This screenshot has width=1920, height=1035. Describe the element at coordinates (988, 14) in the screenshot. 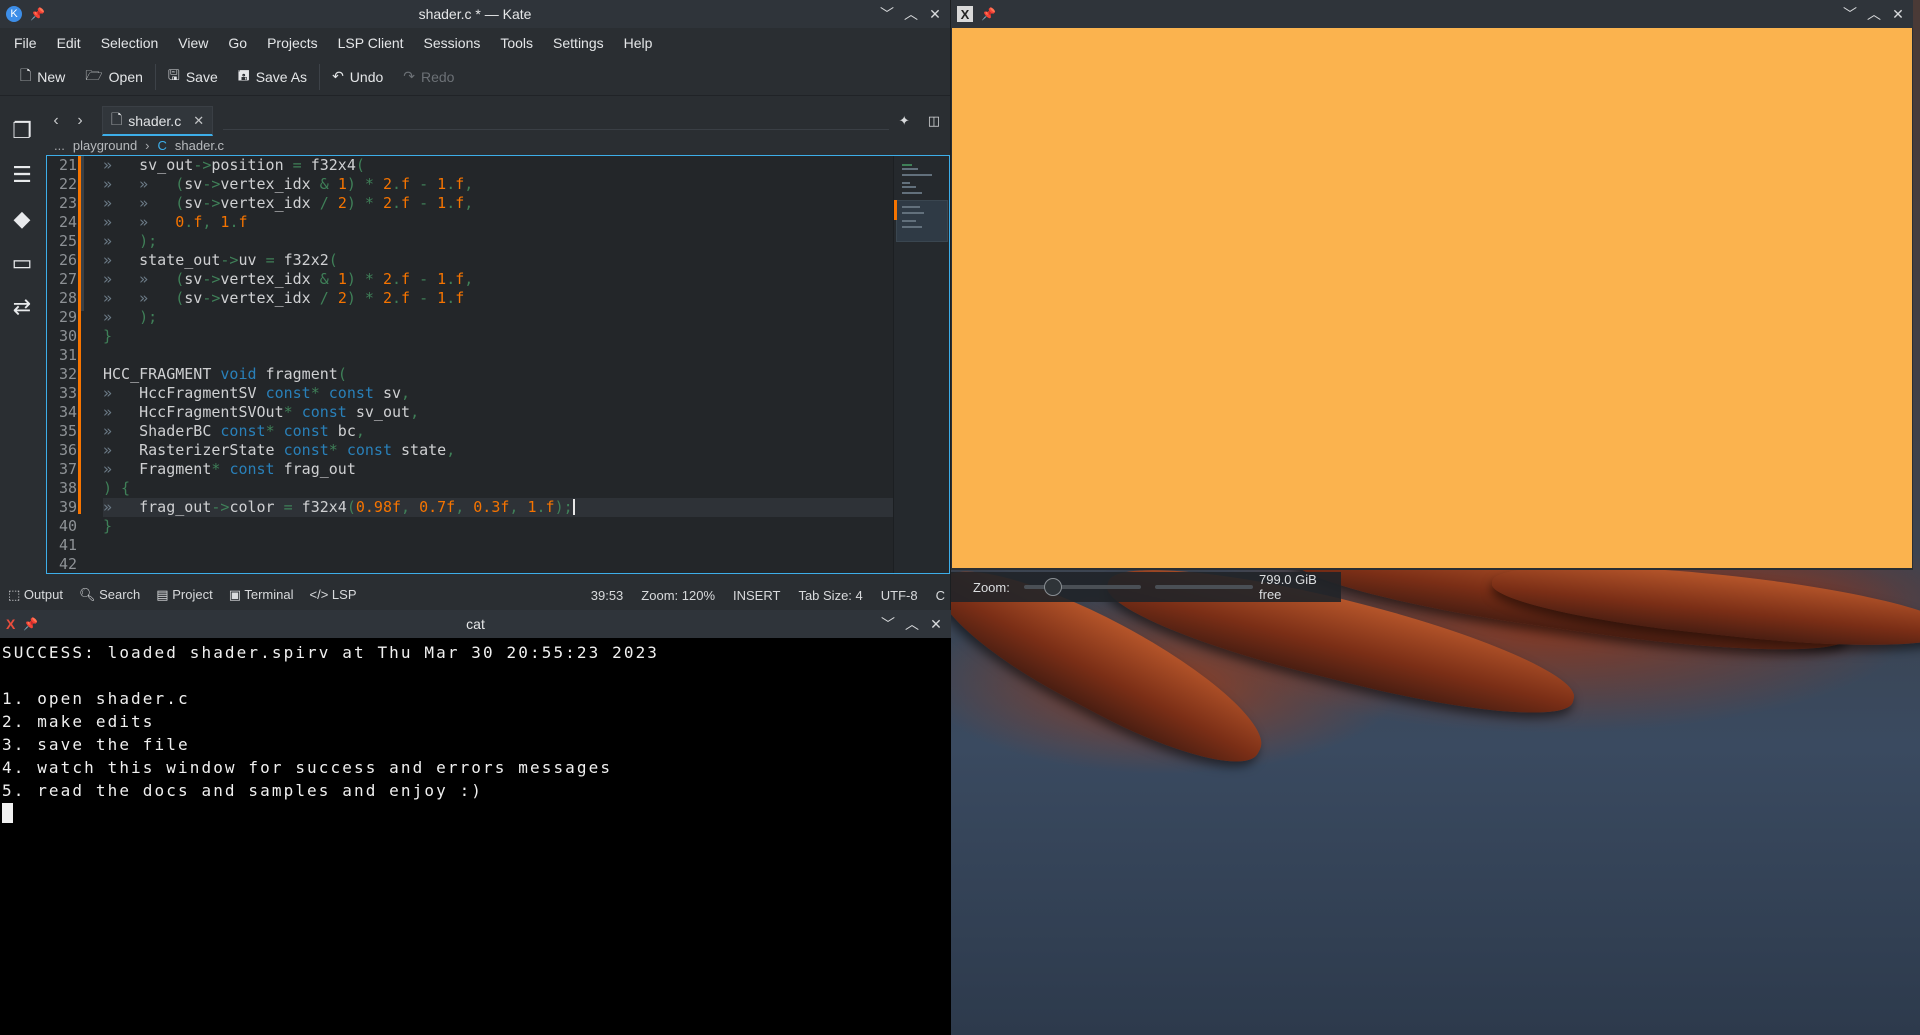

I see `pin-icon: 📌` at that location.